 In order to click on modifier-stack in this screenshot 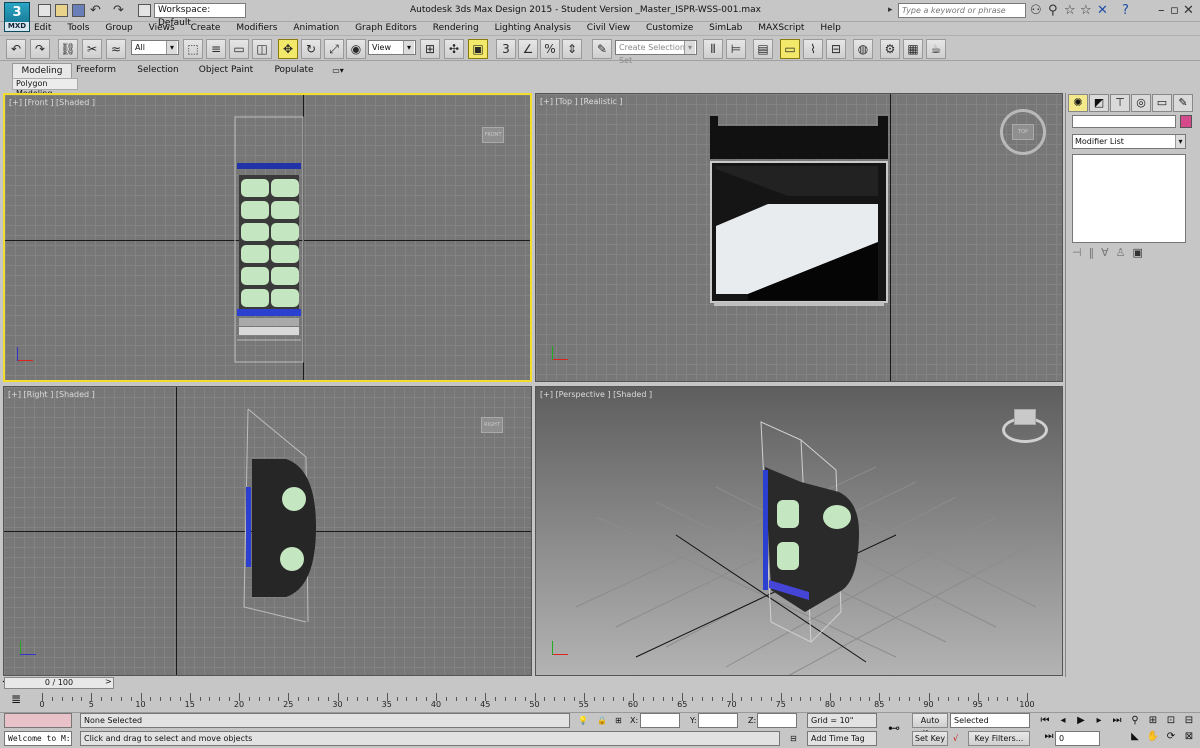, I will do `click(1129, 198)`.